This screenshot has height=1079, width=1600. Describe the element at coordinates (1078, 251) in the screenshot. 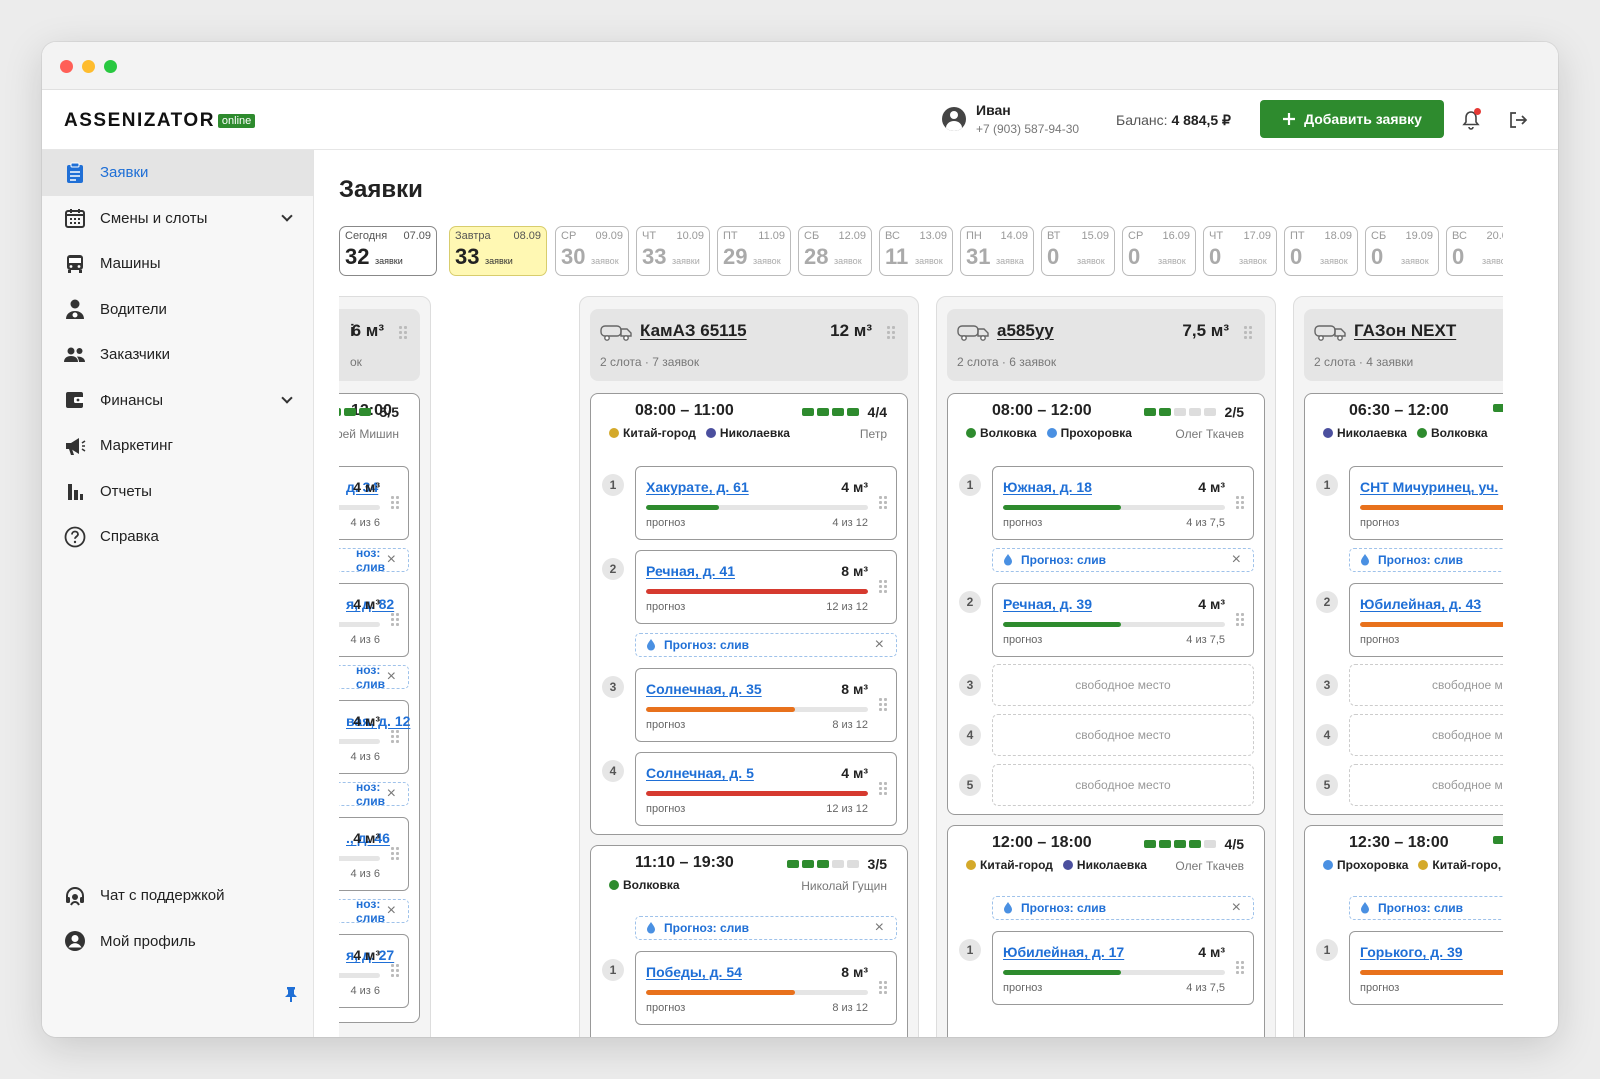

I see `day-tab: ВТ 15.09 0 заявок` at that location.